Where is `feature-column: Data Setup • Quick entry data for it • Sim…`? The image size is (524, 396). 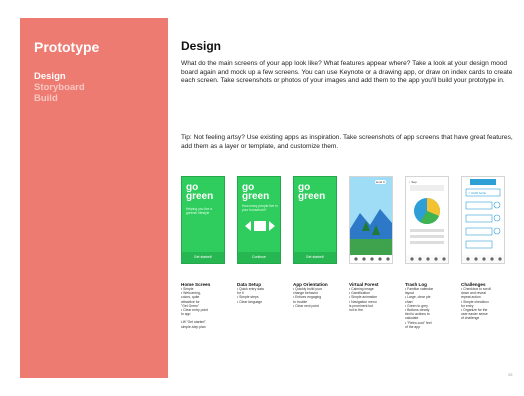
feature-column: Data Setup • Quick entry data for it • Sim… is located at coordinates (260, 293).